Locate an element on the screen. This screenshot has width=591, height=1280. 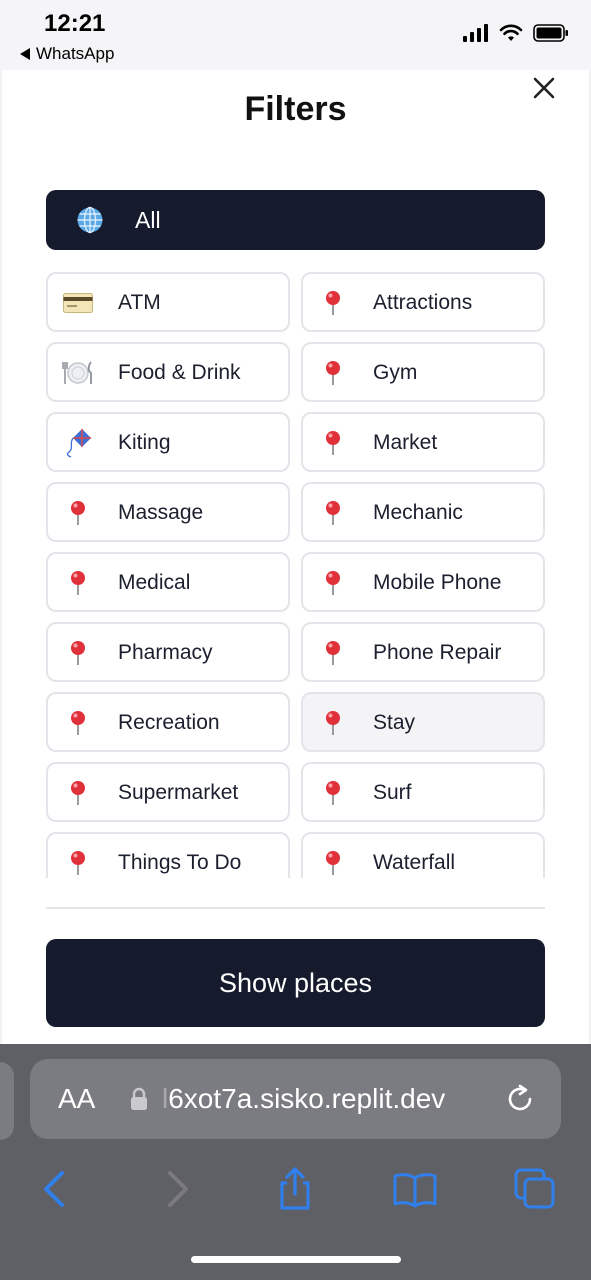
url-text: l6xot7a.sisko.replit.dev is located at coordinates (303, 1099).